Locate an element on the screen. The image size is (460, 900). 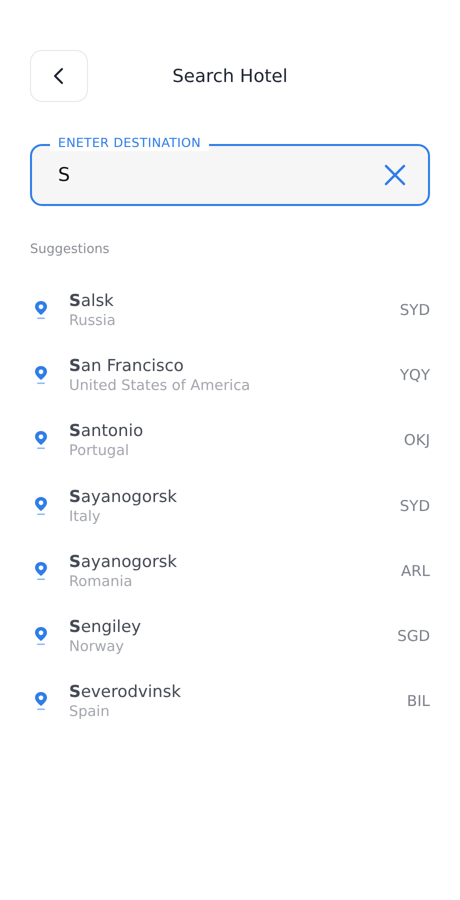
suggestion-item: Sengiley Norway SGD is located at coordinates (230, 636).